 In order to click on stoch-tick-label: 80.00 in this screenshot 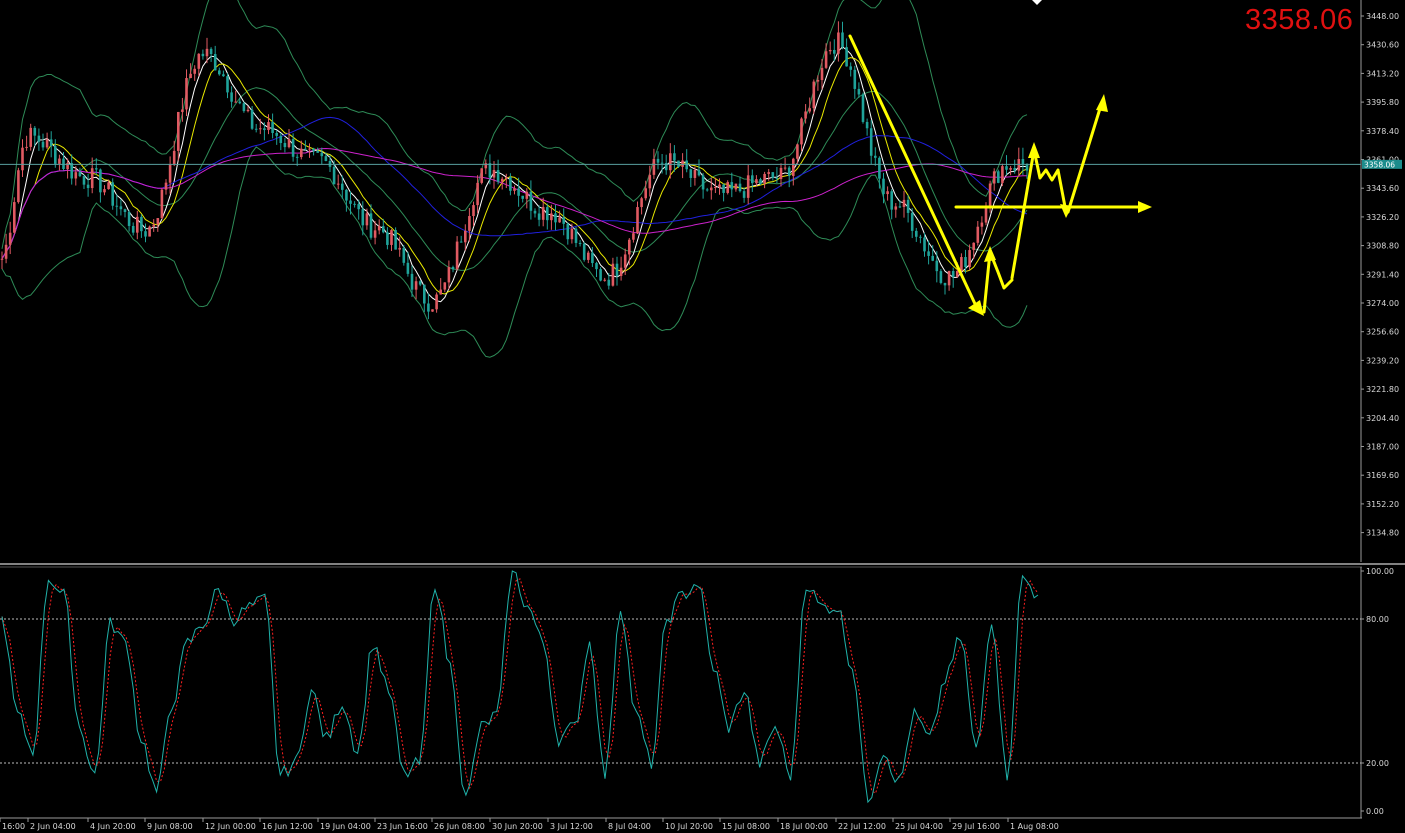, I will do `click(1377, 619)`.